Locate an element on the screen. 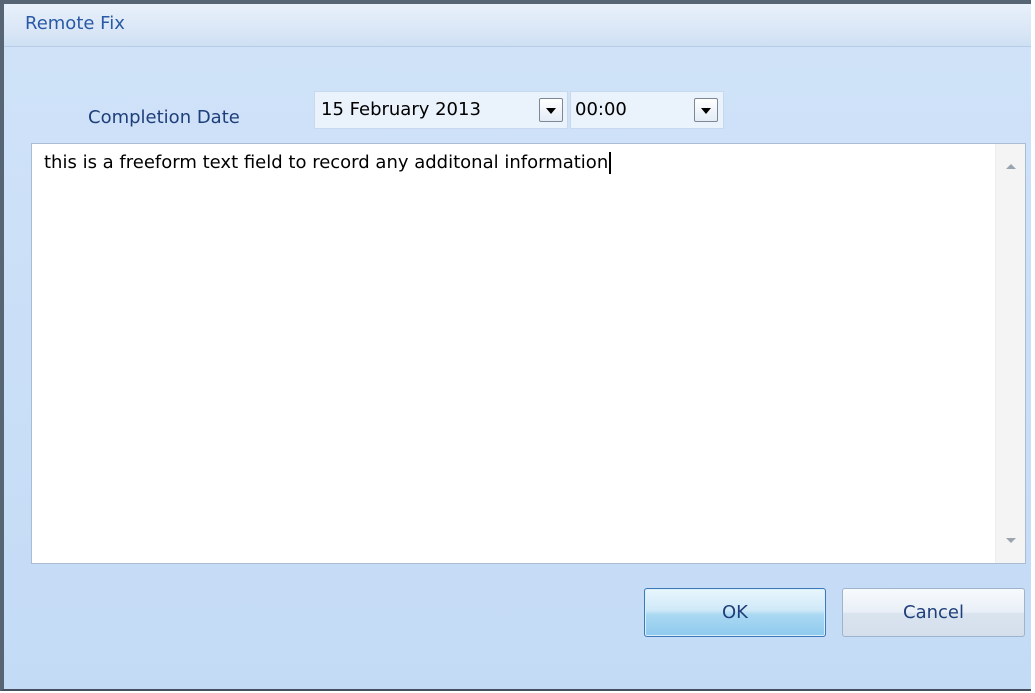 Image resolution: width=1035 pixels, height=693 pixels. title-bar: Remote Fix is located at coordinates (517, 25).